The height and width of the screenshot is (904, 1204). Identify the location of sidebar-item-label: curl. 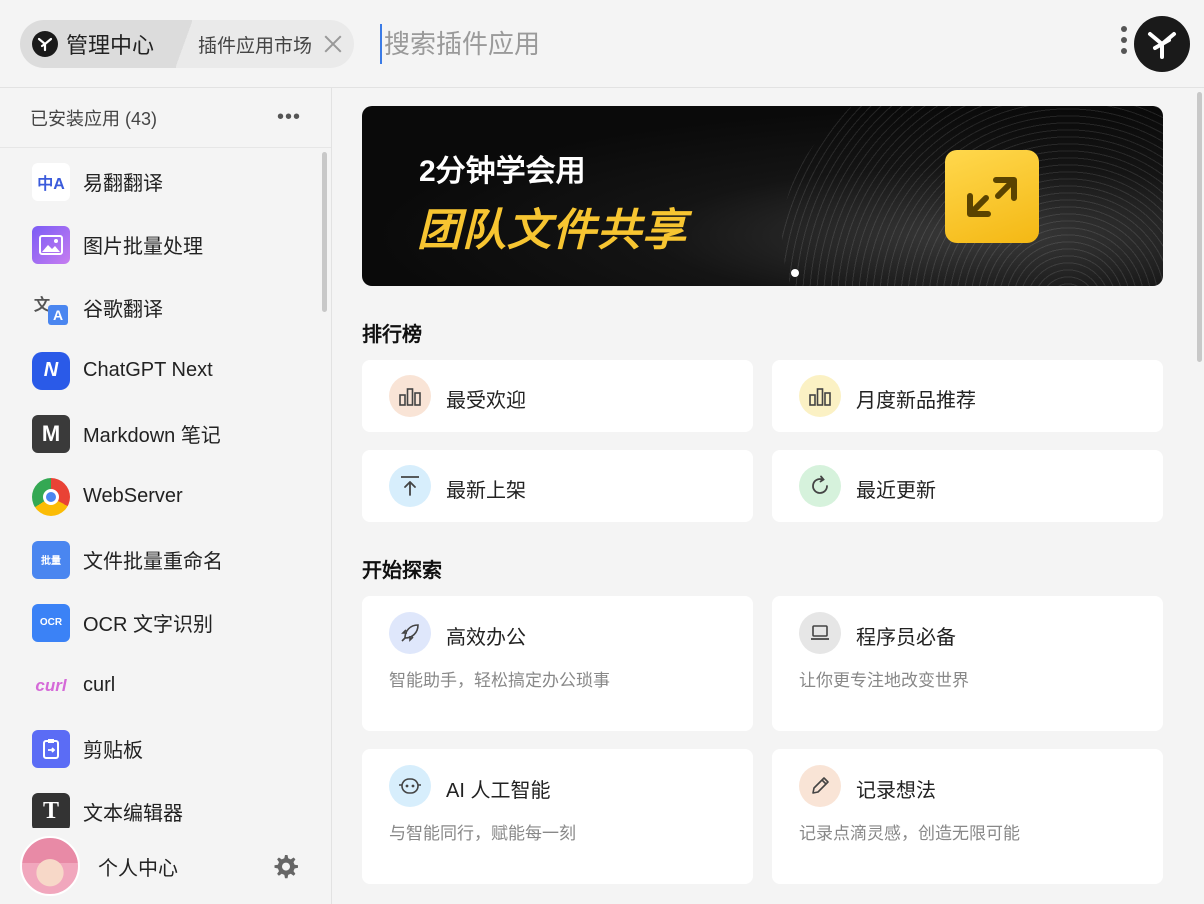
(99, 685).